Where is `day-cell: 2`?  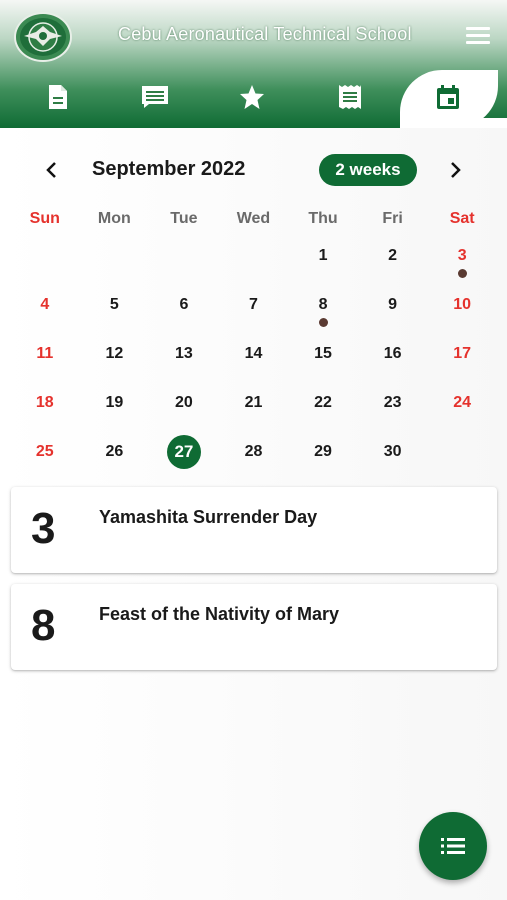
day-cell: 2 is located at coordinates (393, 256).